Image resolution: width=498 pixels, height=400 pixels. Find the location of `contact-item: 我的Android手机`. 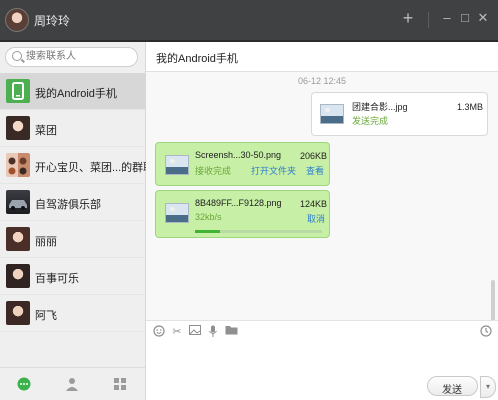

contact-item: 我的Android手机 is located at coordinates (72, 91).